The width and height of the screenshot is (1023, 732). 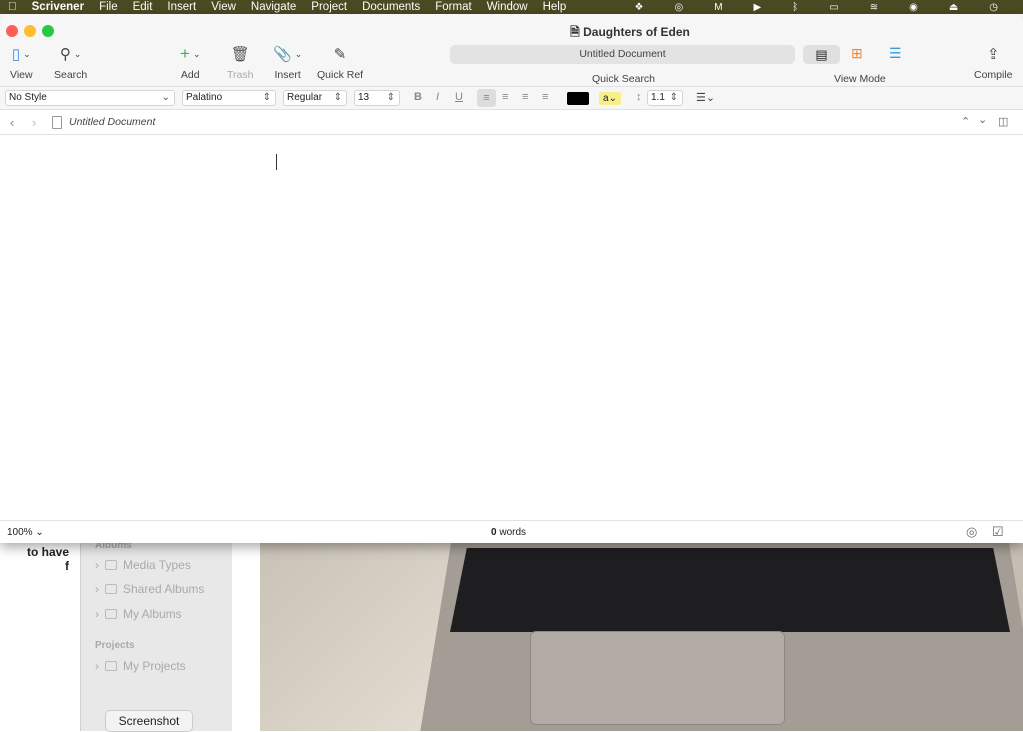 I want to click on line-spacing-select: 1.1 ⇕, so click(x=665, y=98).